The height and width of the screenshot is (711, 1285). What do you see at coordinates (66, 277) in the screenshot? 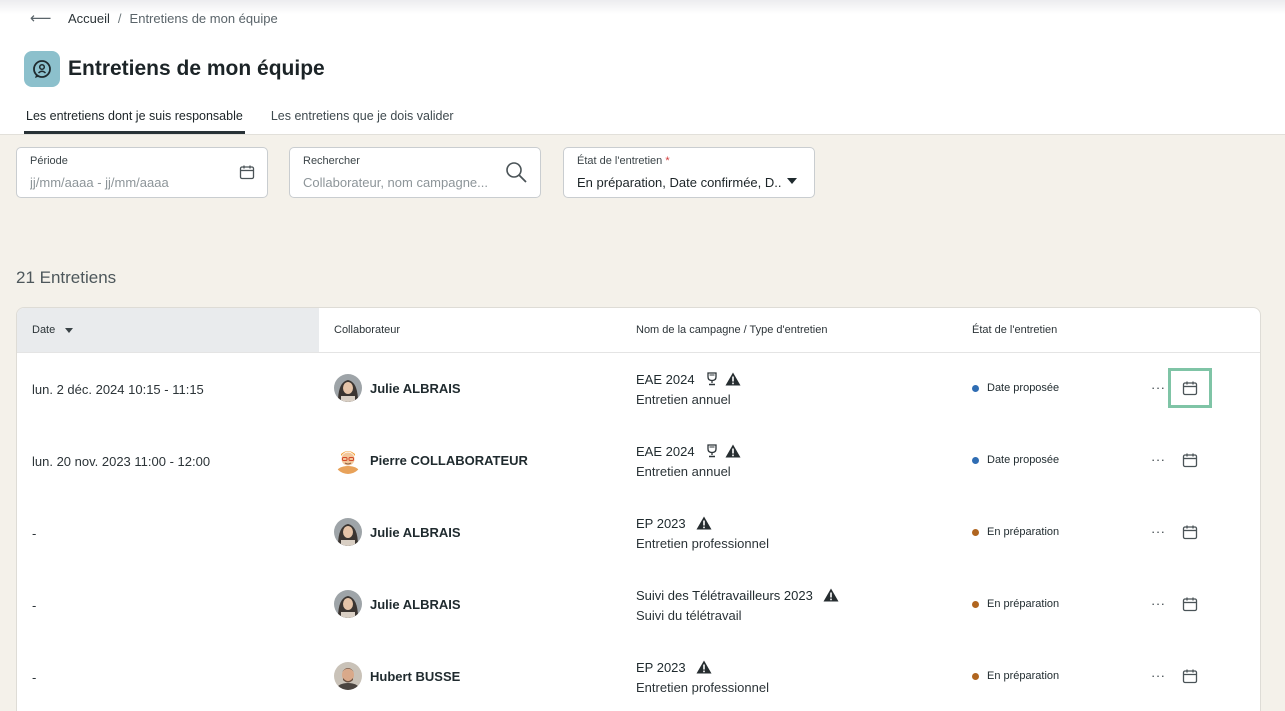
I see `result-count: 21 Entretiens` at bounding box center [66, 277].